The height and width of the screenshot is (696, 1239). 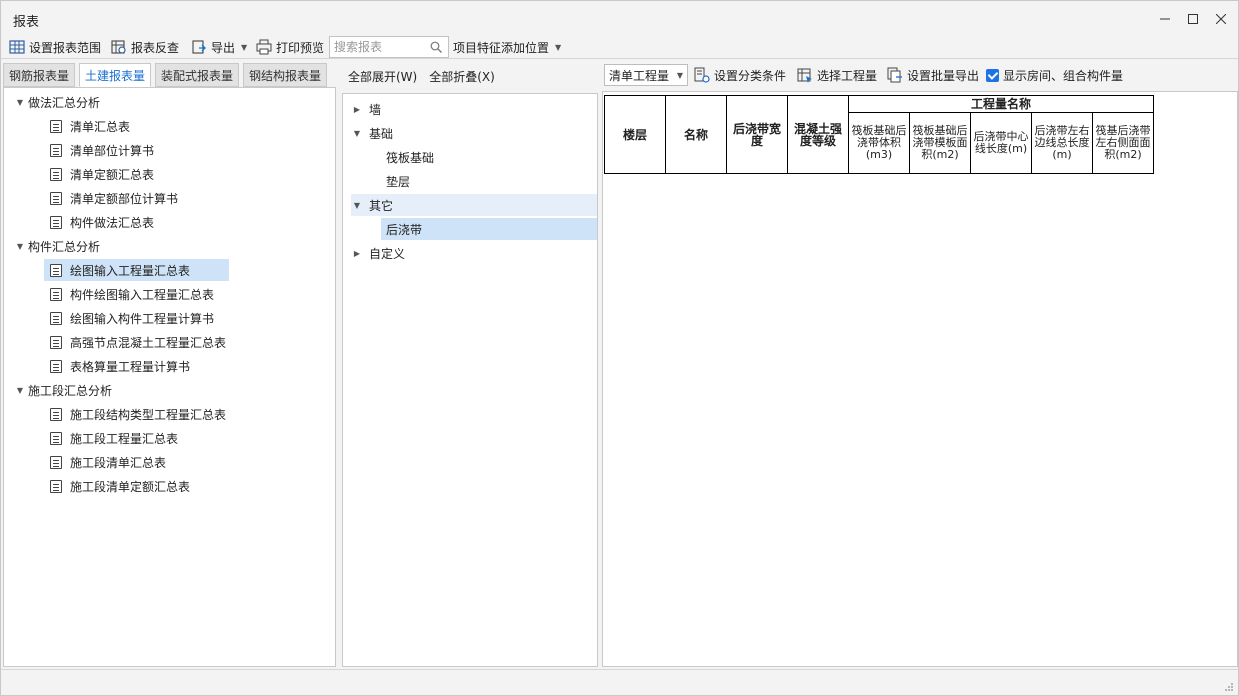 What do you see at coordinates (118, 47) in the screenshot?
I see `table-search-icon` at bounding box center [118, 47].